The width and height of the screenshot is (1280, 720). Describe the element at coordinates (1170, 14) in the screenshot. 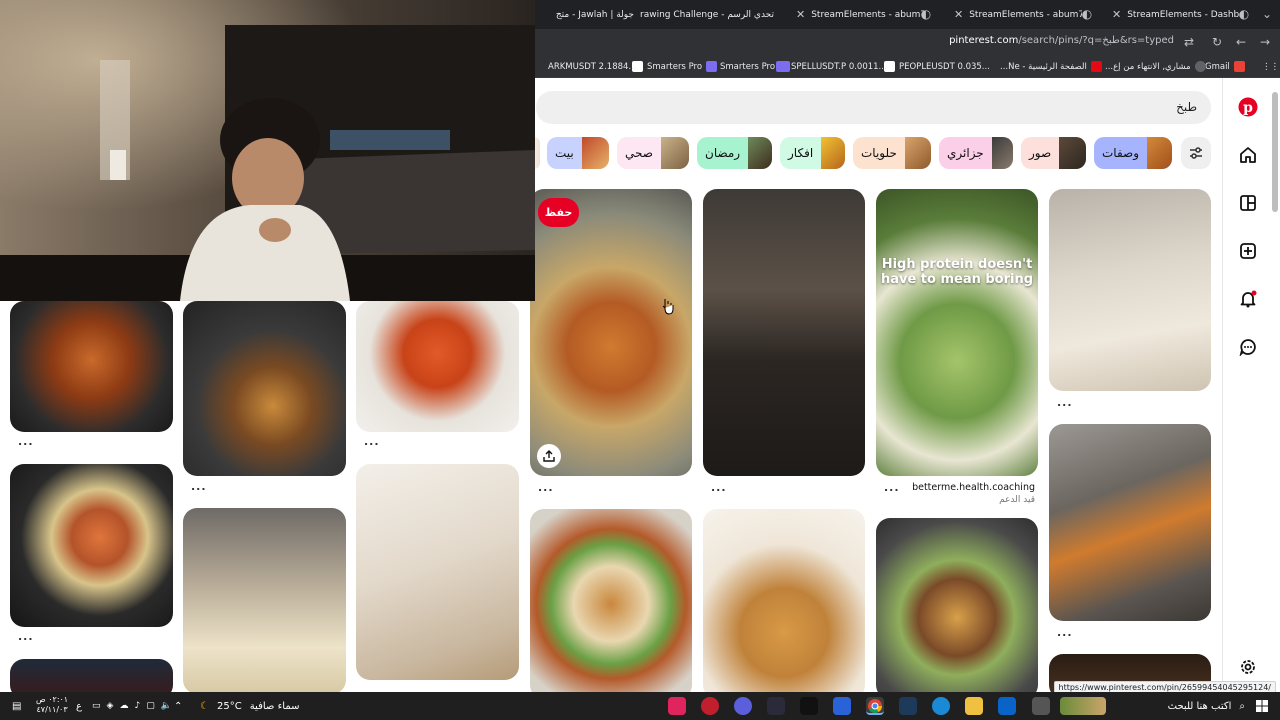

I see `tab-dashboard: ✕ StreamElements - Dashboard` at that location.